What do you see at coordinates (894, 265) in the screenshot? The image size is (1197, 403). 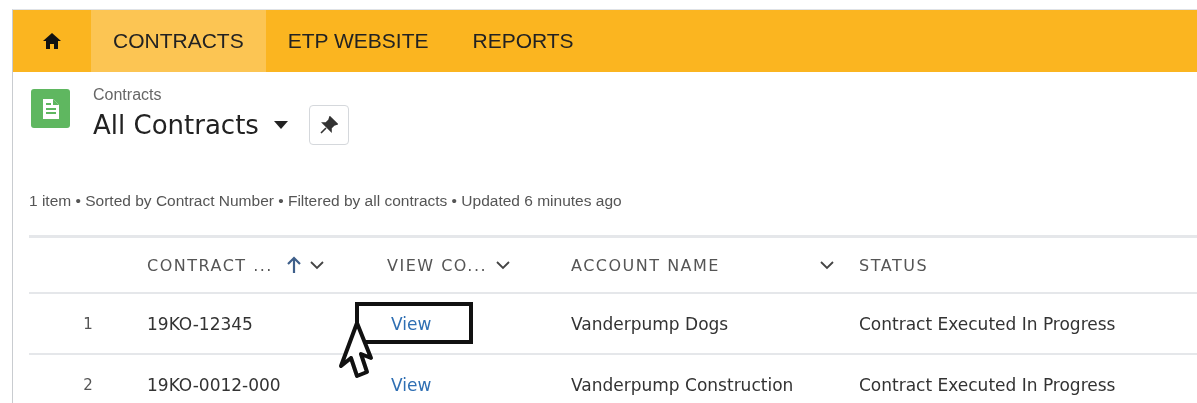 I see `column-header: STATUS` at bounding box center [894, 265].